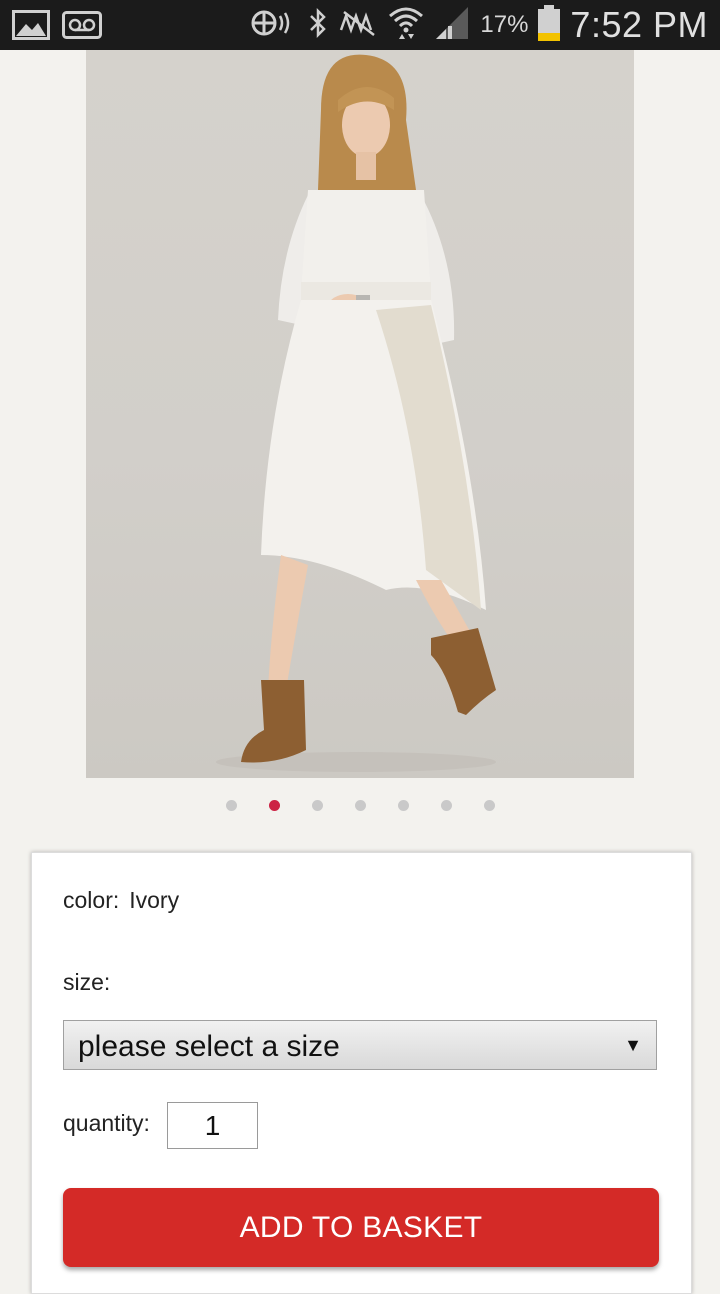 The width and height of the screenshot is (720, 1294). Describe the element at coordinates (504, 24) in the screenshot. I see `battery-percent: 17%` at that location.